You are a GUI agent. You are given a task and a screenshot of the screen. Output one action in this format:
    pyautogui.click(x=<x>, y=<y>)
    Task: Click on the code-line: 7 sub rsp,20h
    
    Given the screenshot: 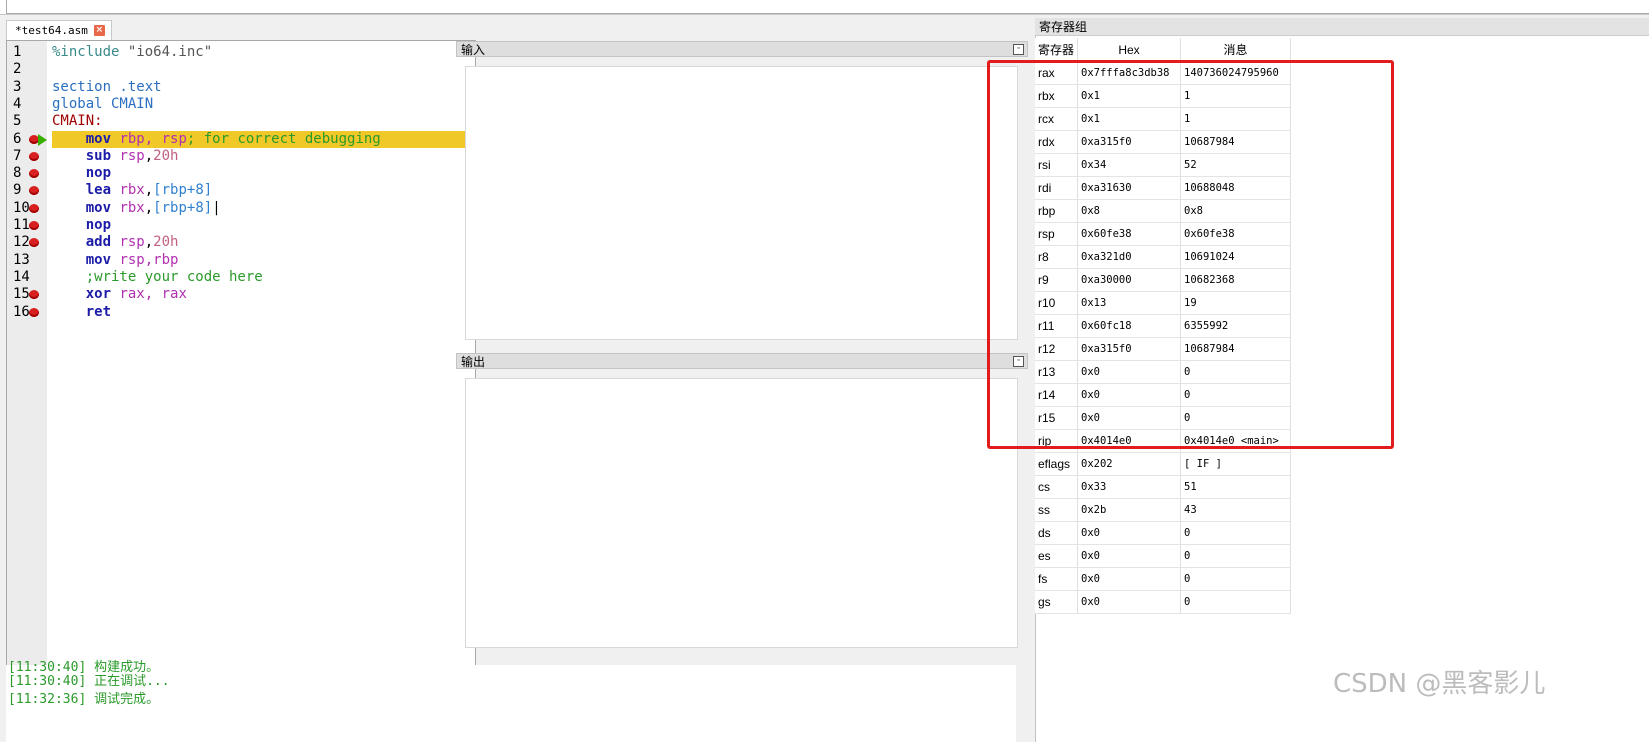 What is the action you would take?
    pyautogui.click(x=241, y=157)
    